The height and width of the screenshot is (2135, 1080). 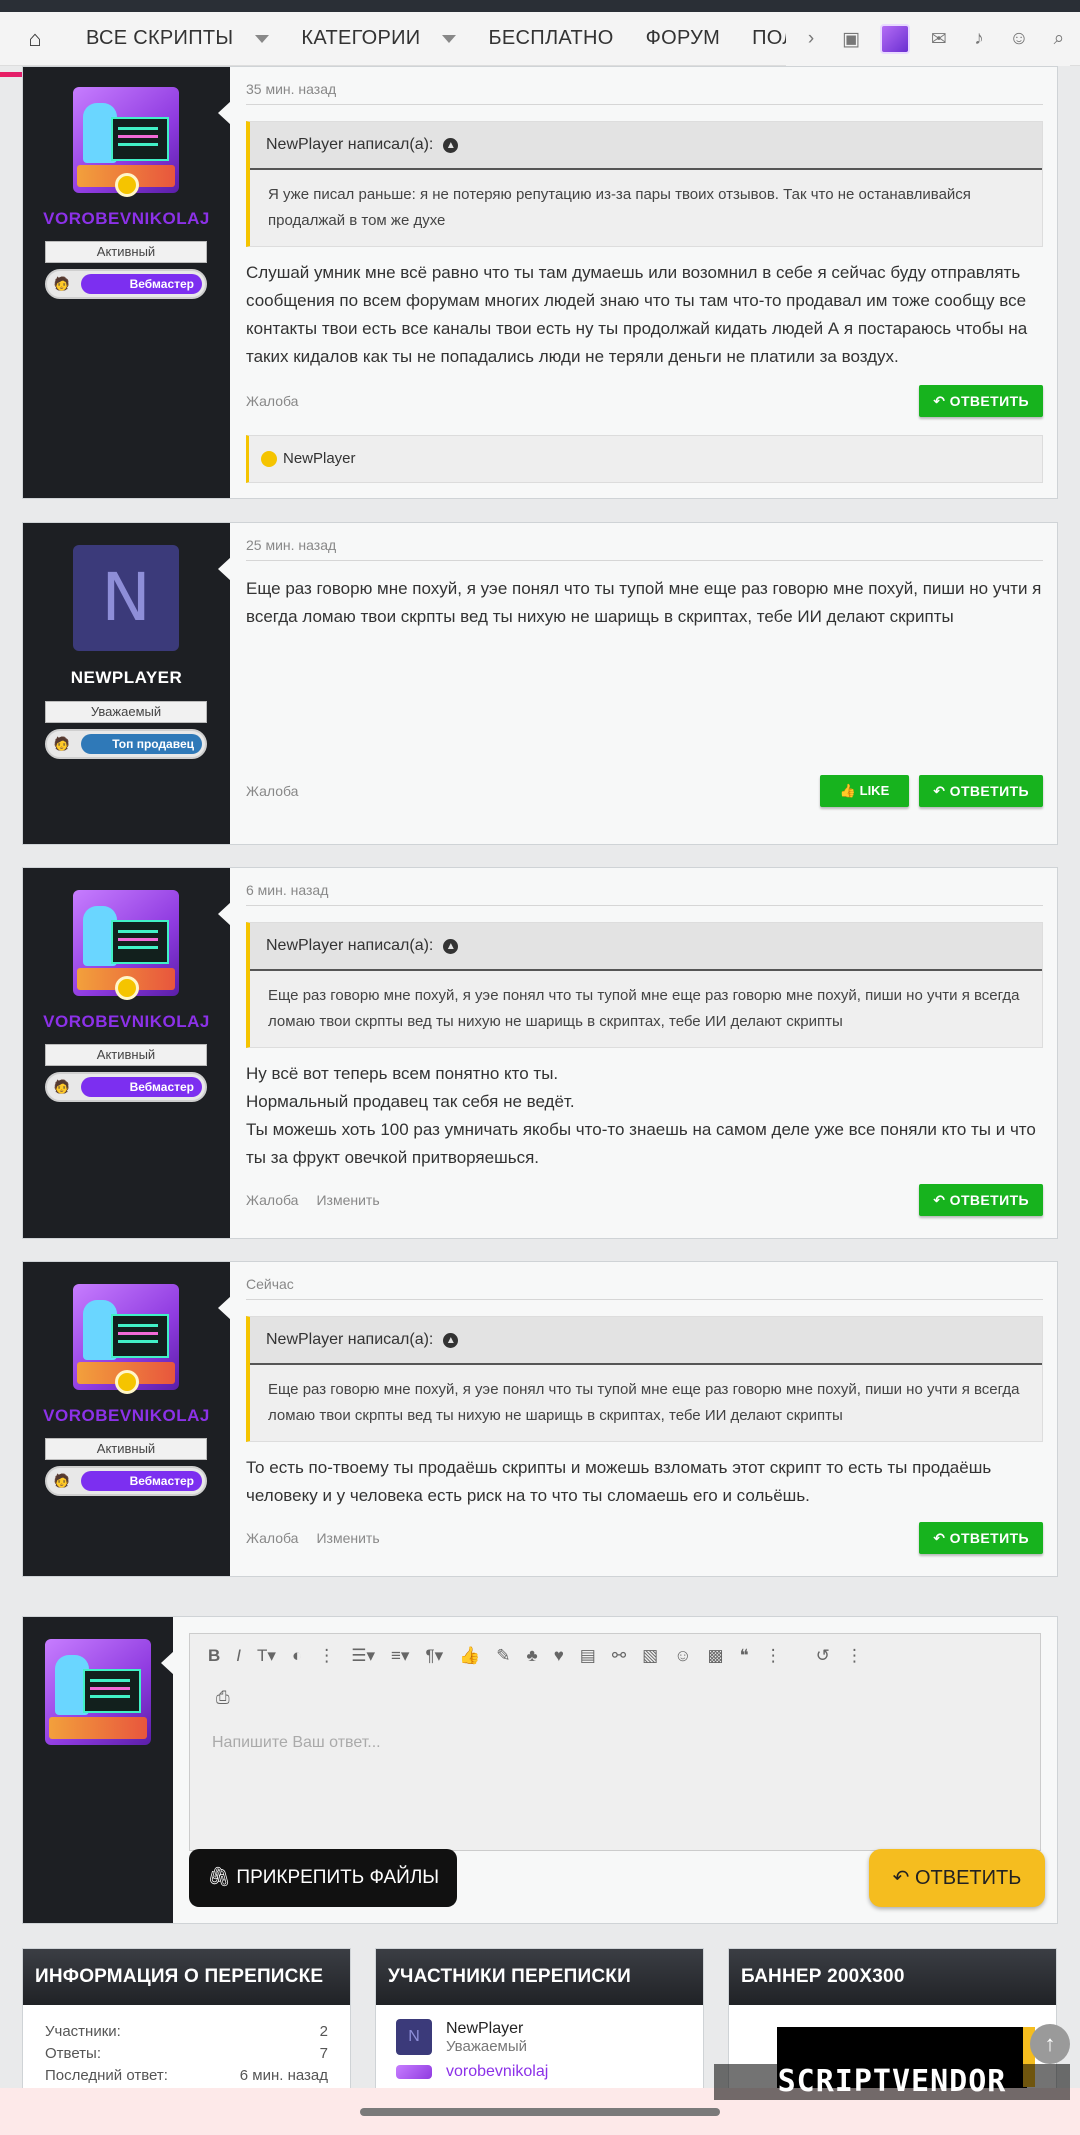 What do you see at coordinates (644, 93) in the screenshot?
I see `post-time: 35 мин. назад` at bounding box center [644, 93].